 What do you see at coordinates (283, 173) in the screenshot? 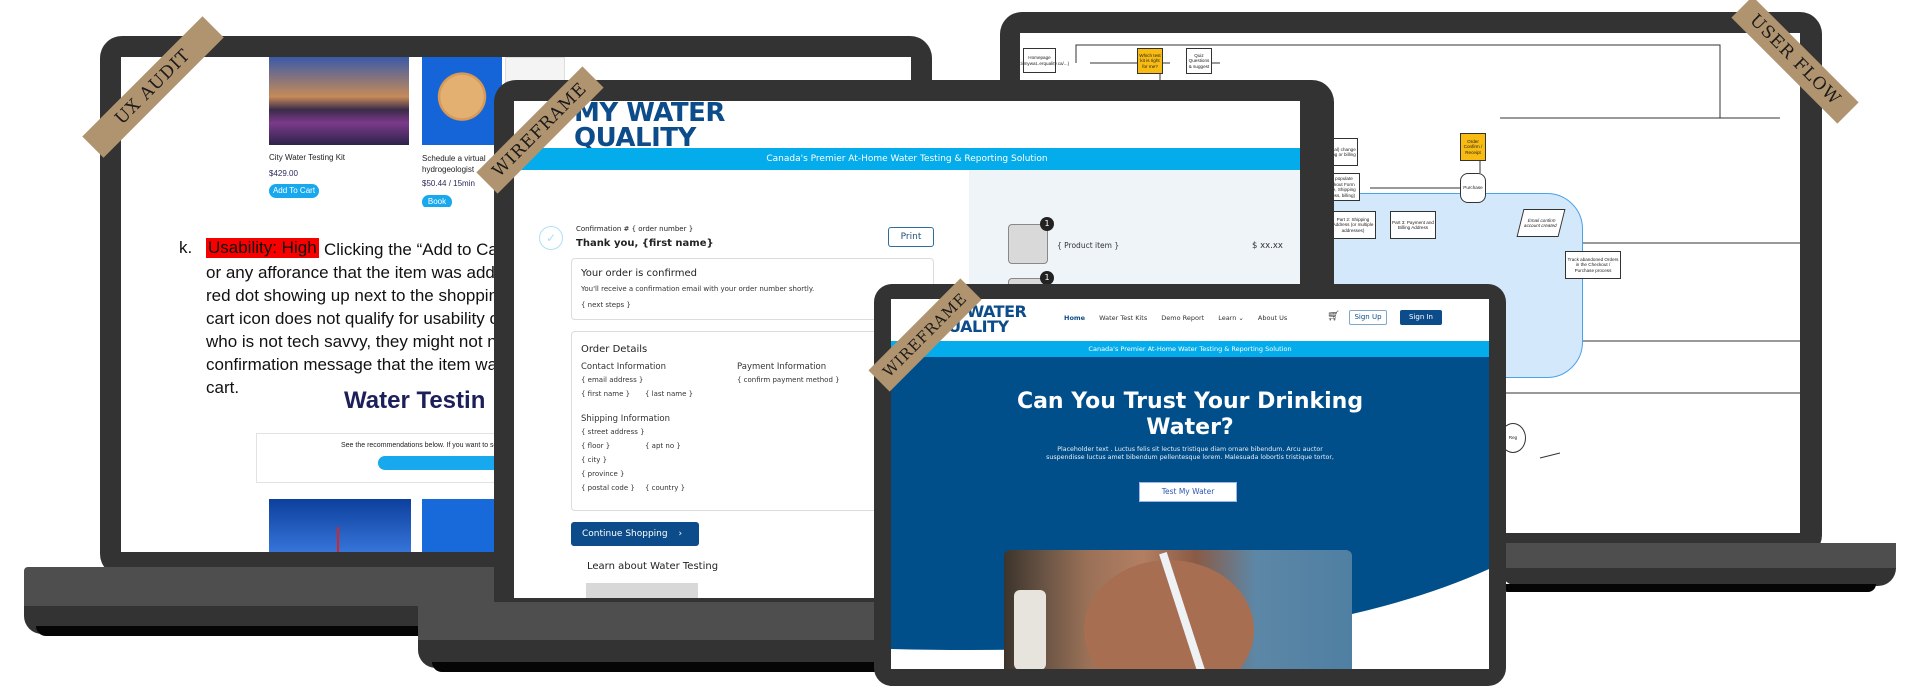
I see `product-price: $429.00` at bounding box center [283, 173].